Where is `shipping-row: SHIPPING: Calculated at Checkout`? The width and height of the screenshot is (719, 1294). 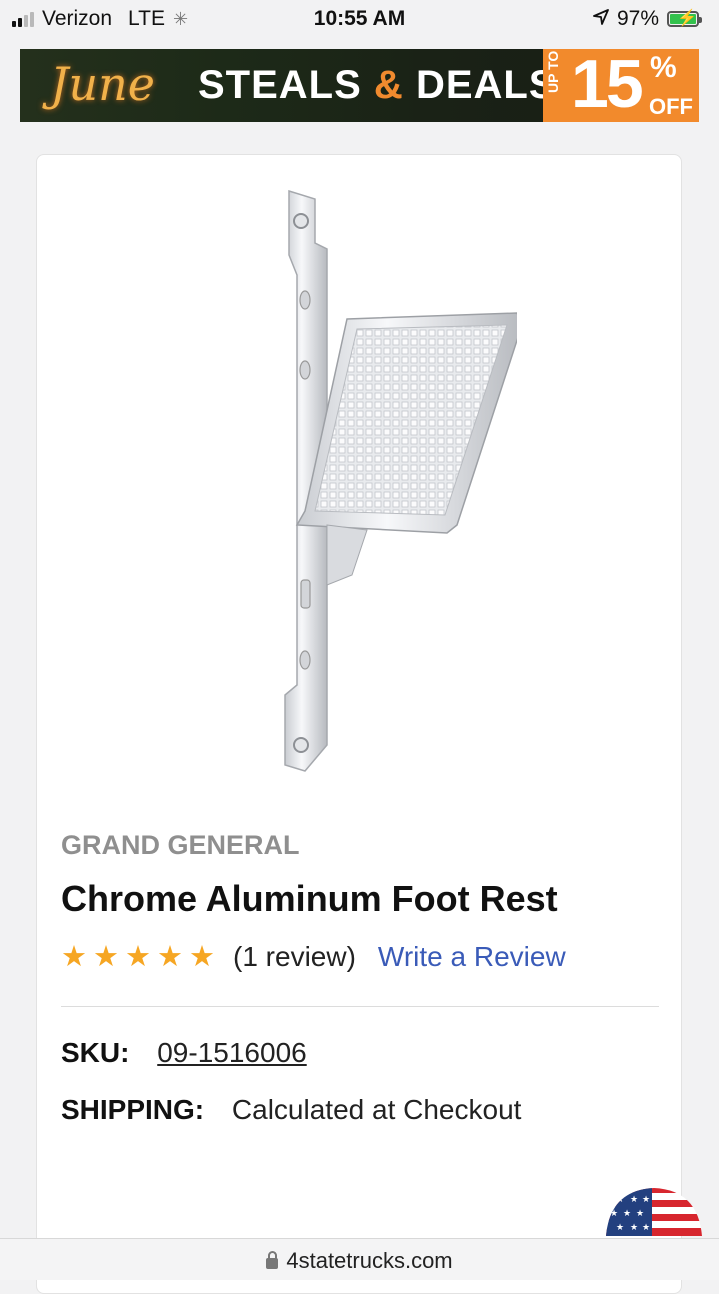
shipping-row: SHIPPING: Calculated at Checkout is located at coordinates (291, 1110).